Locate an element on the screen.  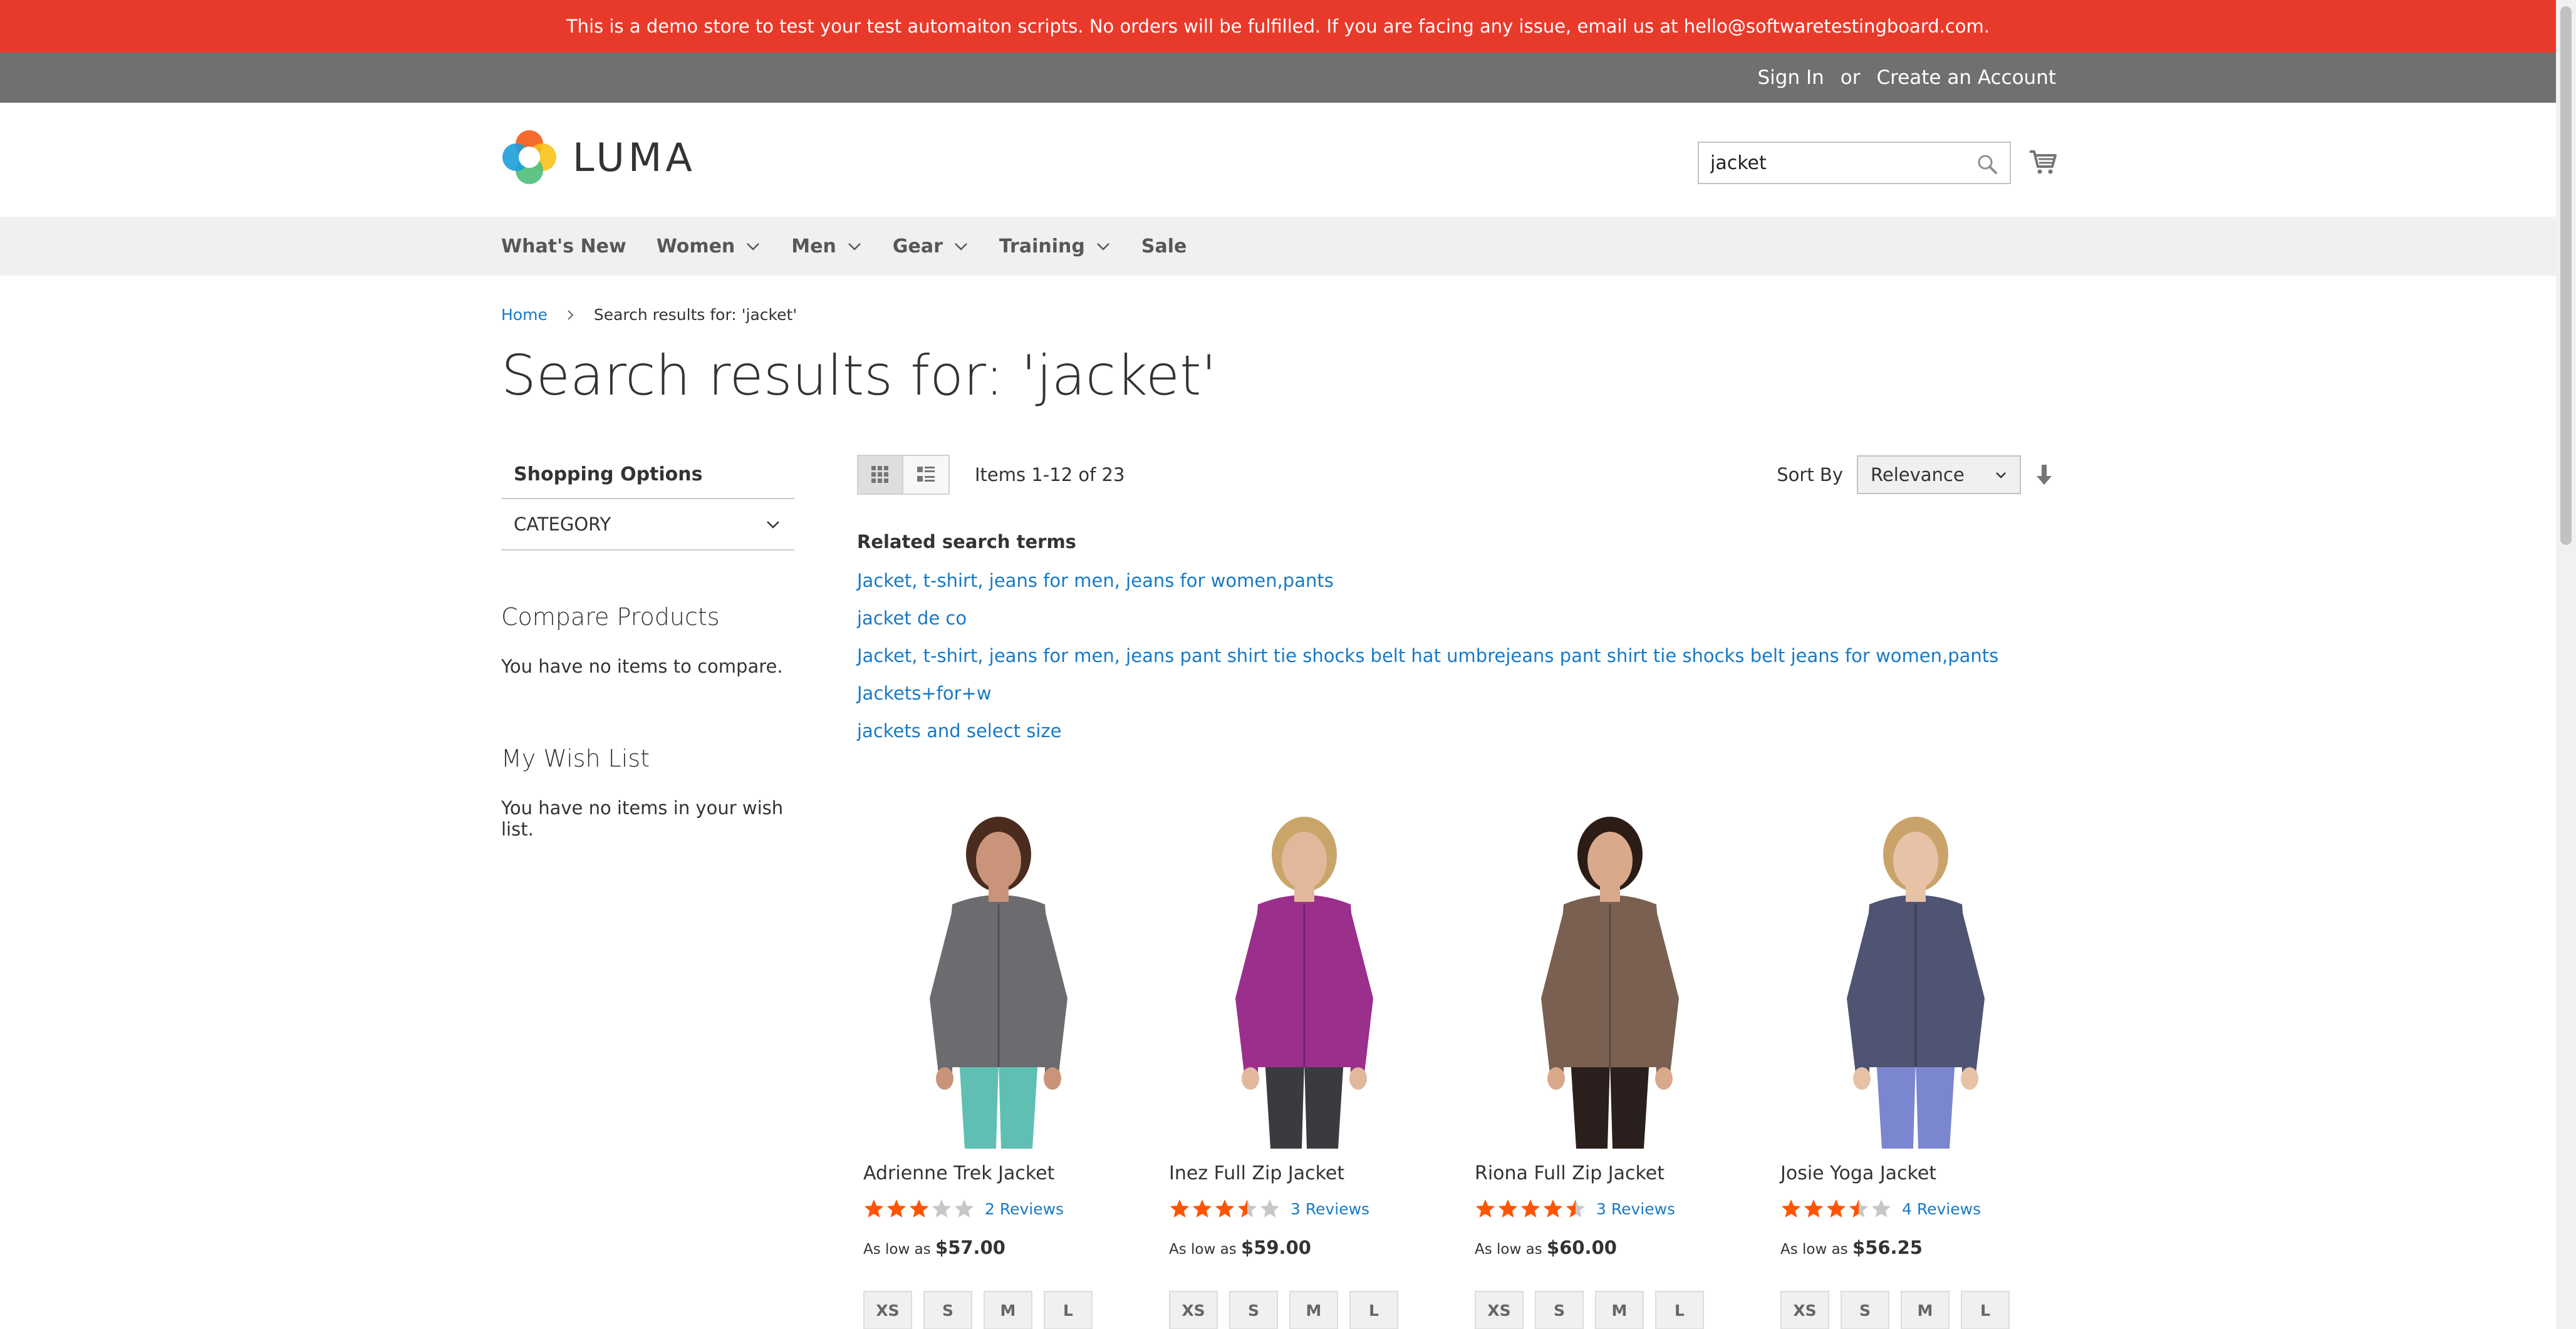
page-scrollbar is located at coordinates (2566, 664).